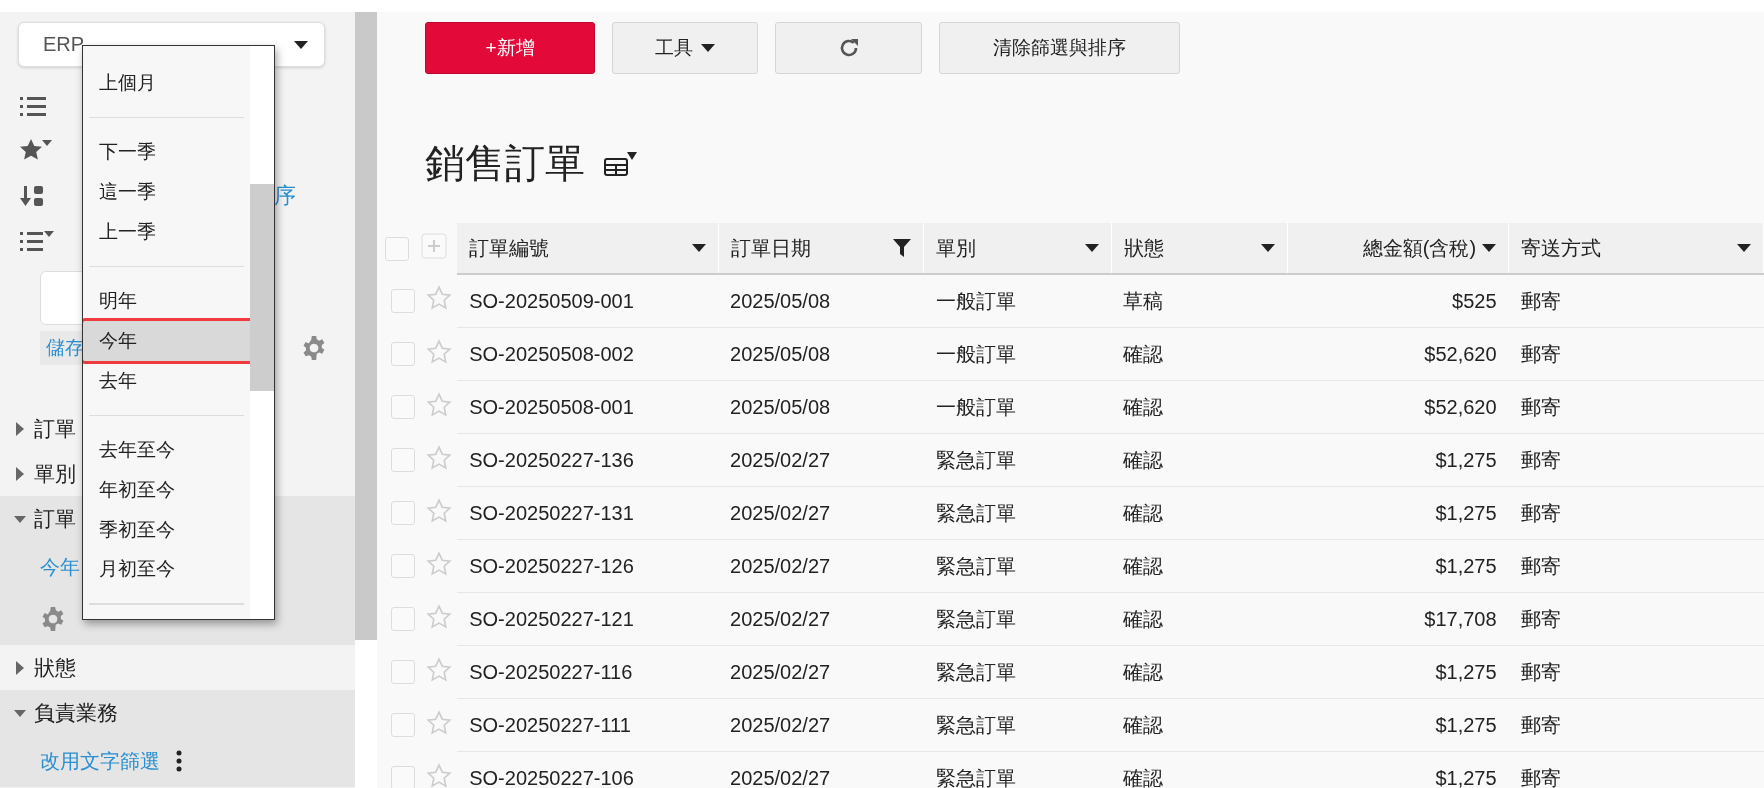 The image size is (1764, 788). I want to click on section-label: 狀態, so click(55, 667).